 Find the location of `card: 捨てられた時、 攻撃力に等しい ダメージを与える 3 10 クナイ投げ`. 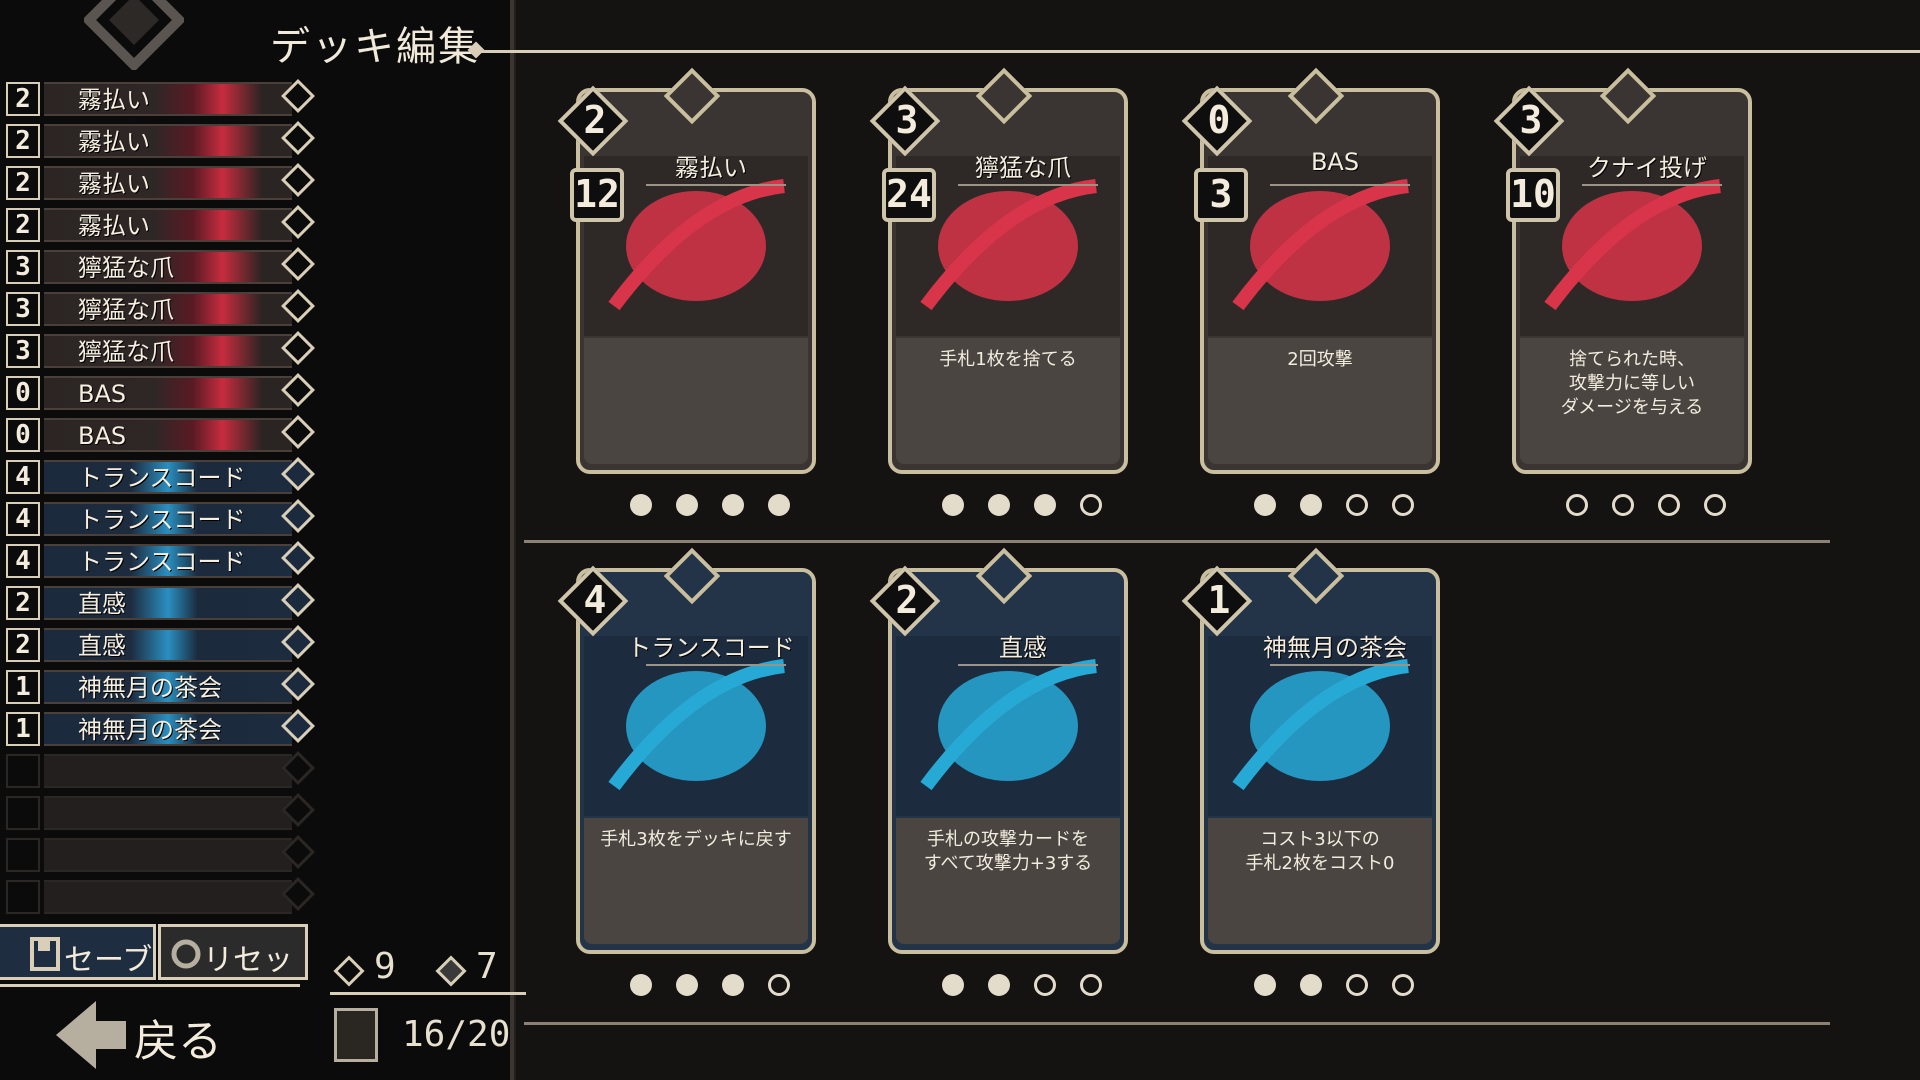

card: 捨てられた時、 攻撃力に等しい ダメージを与える 3 10 クナイ投げ is located at coordinates (1624, 271).